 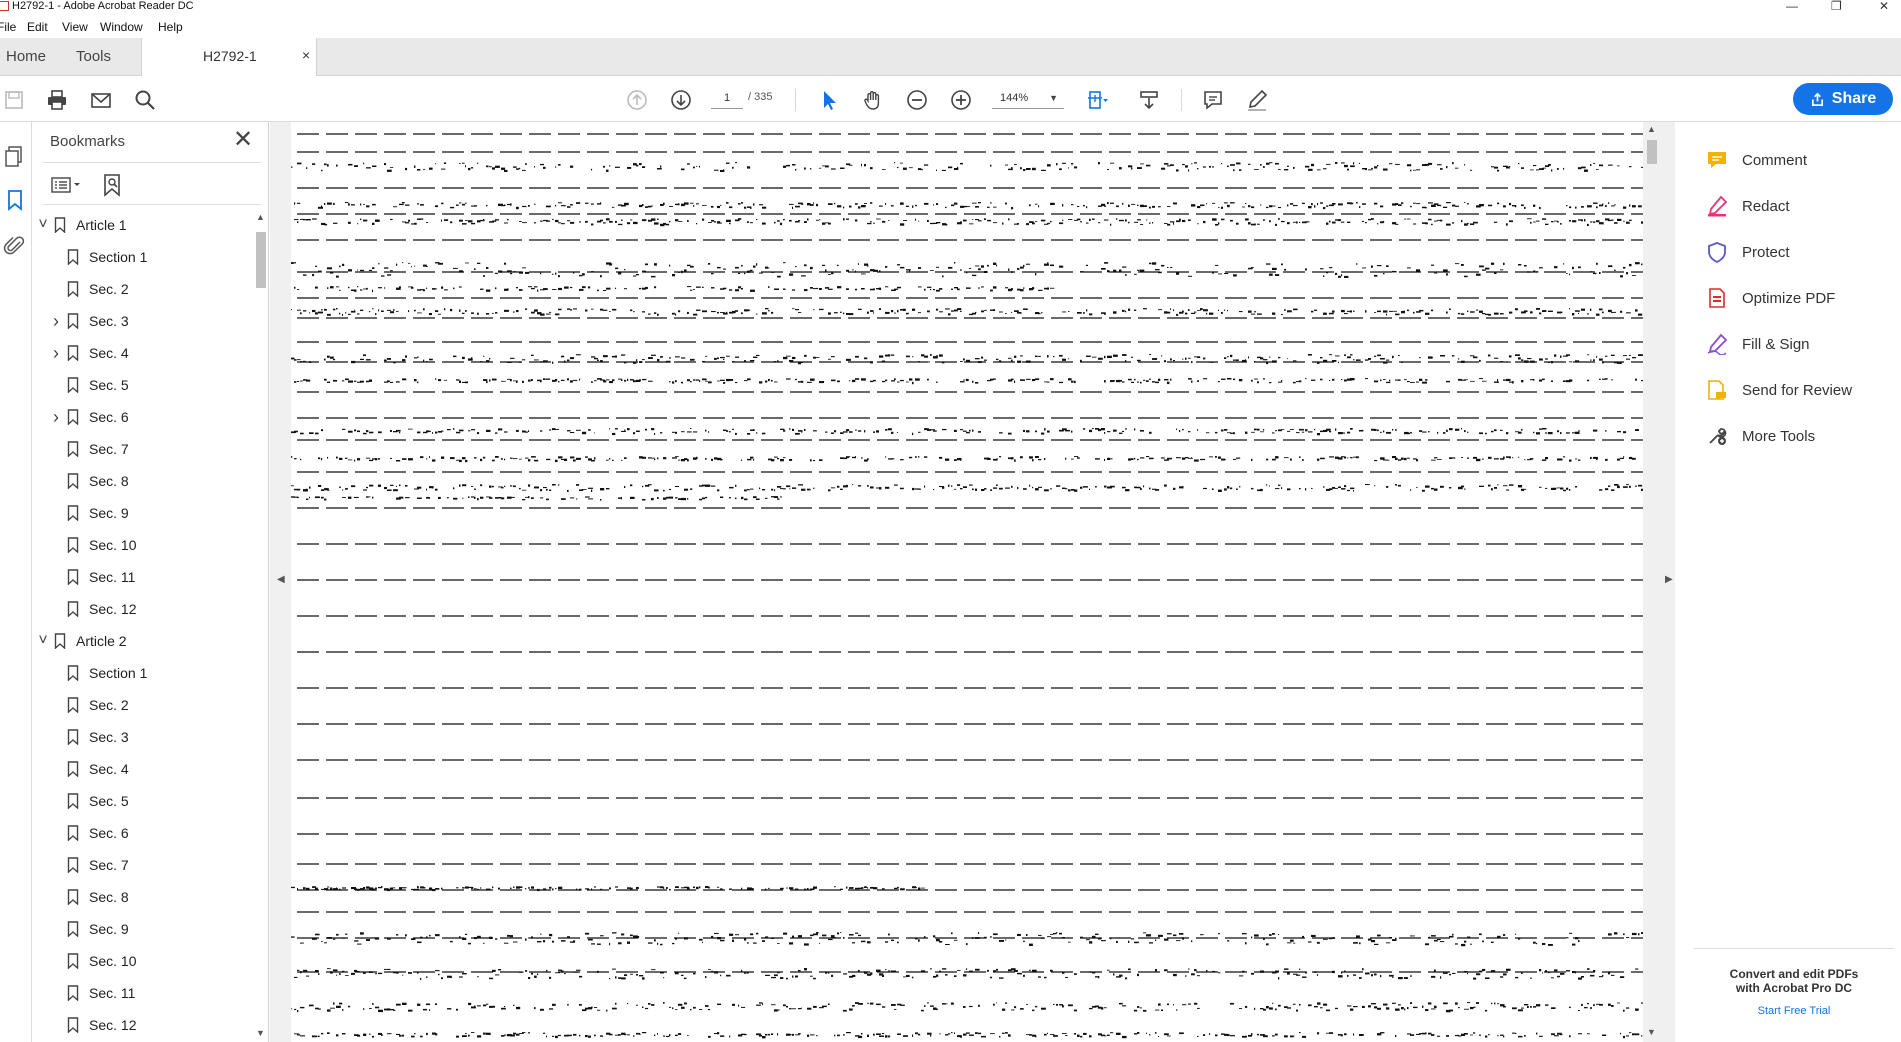 I want to click on tab-document: H2792-1 ×, so click(x=229, y=57).